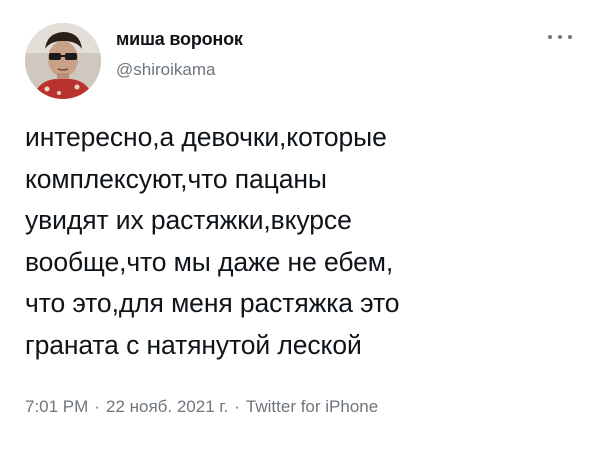 The image size is (600, 449). Describe the element at coordinates (165, 70) in the screenshot. I see `author-handle: @shiroikama` at that location.